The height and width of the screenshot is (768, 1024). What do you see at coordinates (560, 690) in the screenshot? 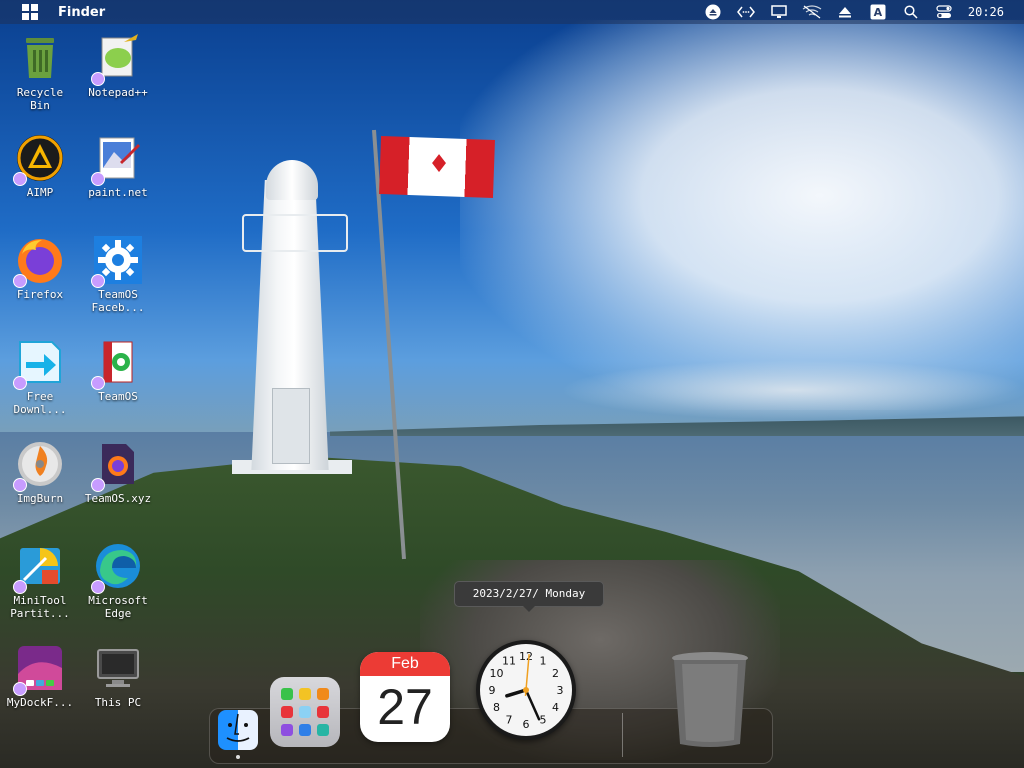
I see `clock-number: 3` at bounding box center [560, 690].